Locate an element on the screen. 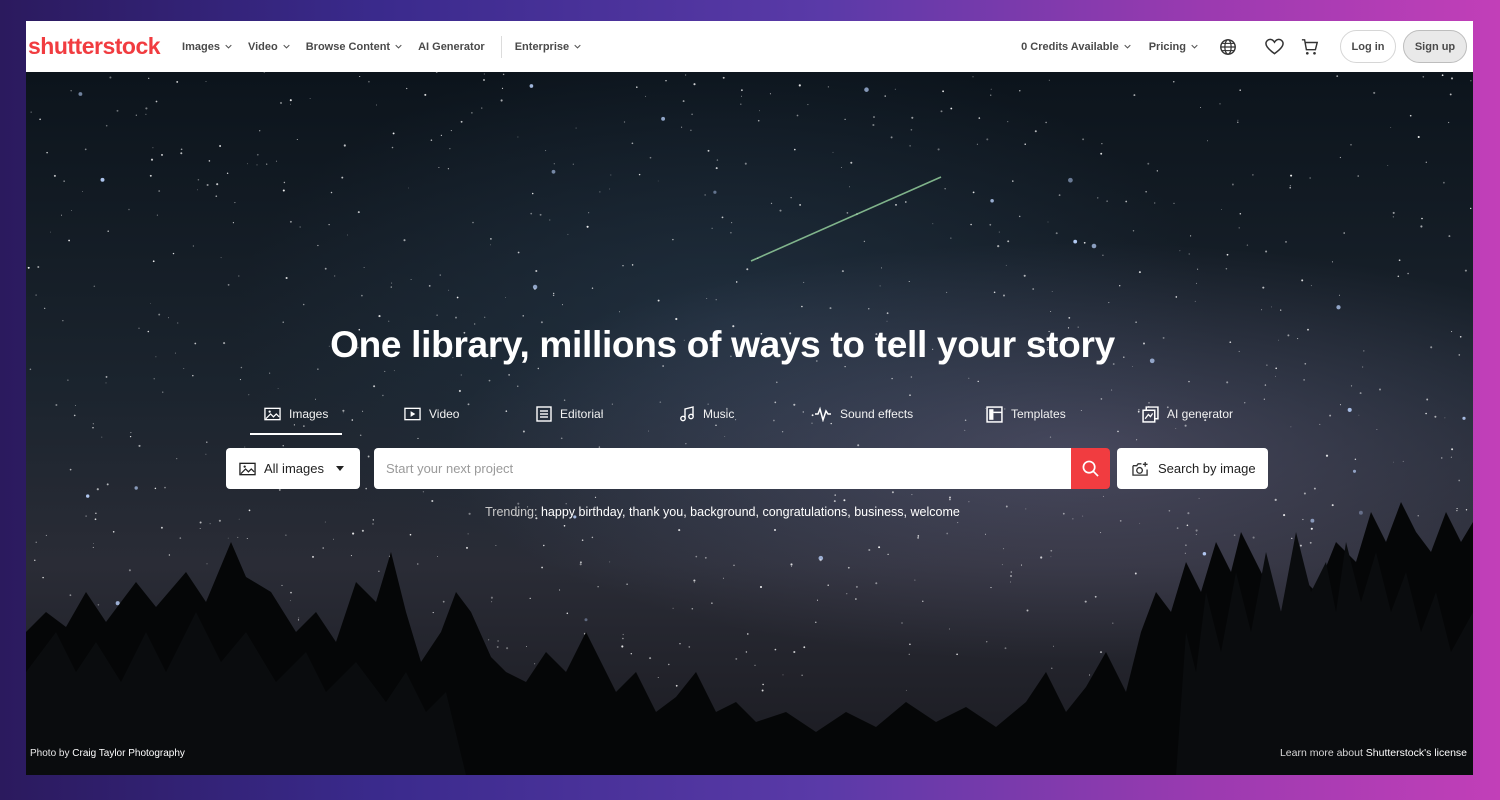 This screenshot has width=1500, height=800. heart-icon is located at coordinates (1274, 46).